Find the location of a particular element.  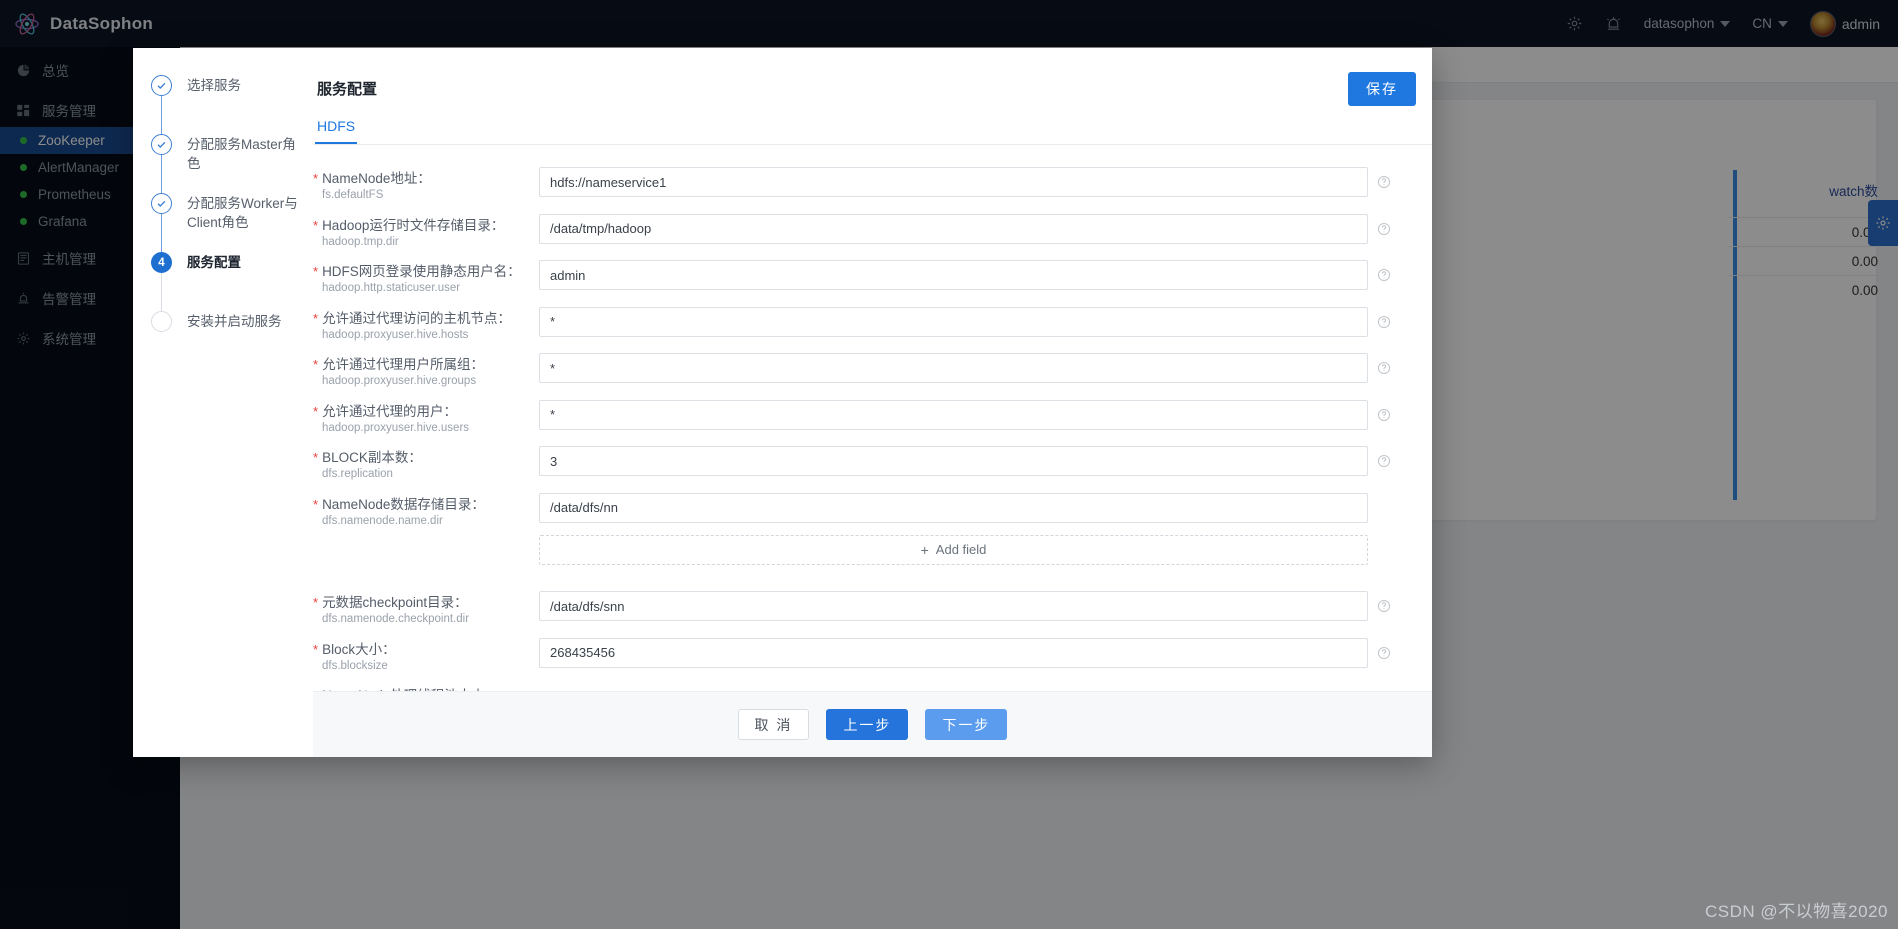

input-proxyuser-groups is located at coordinates (953, 368).